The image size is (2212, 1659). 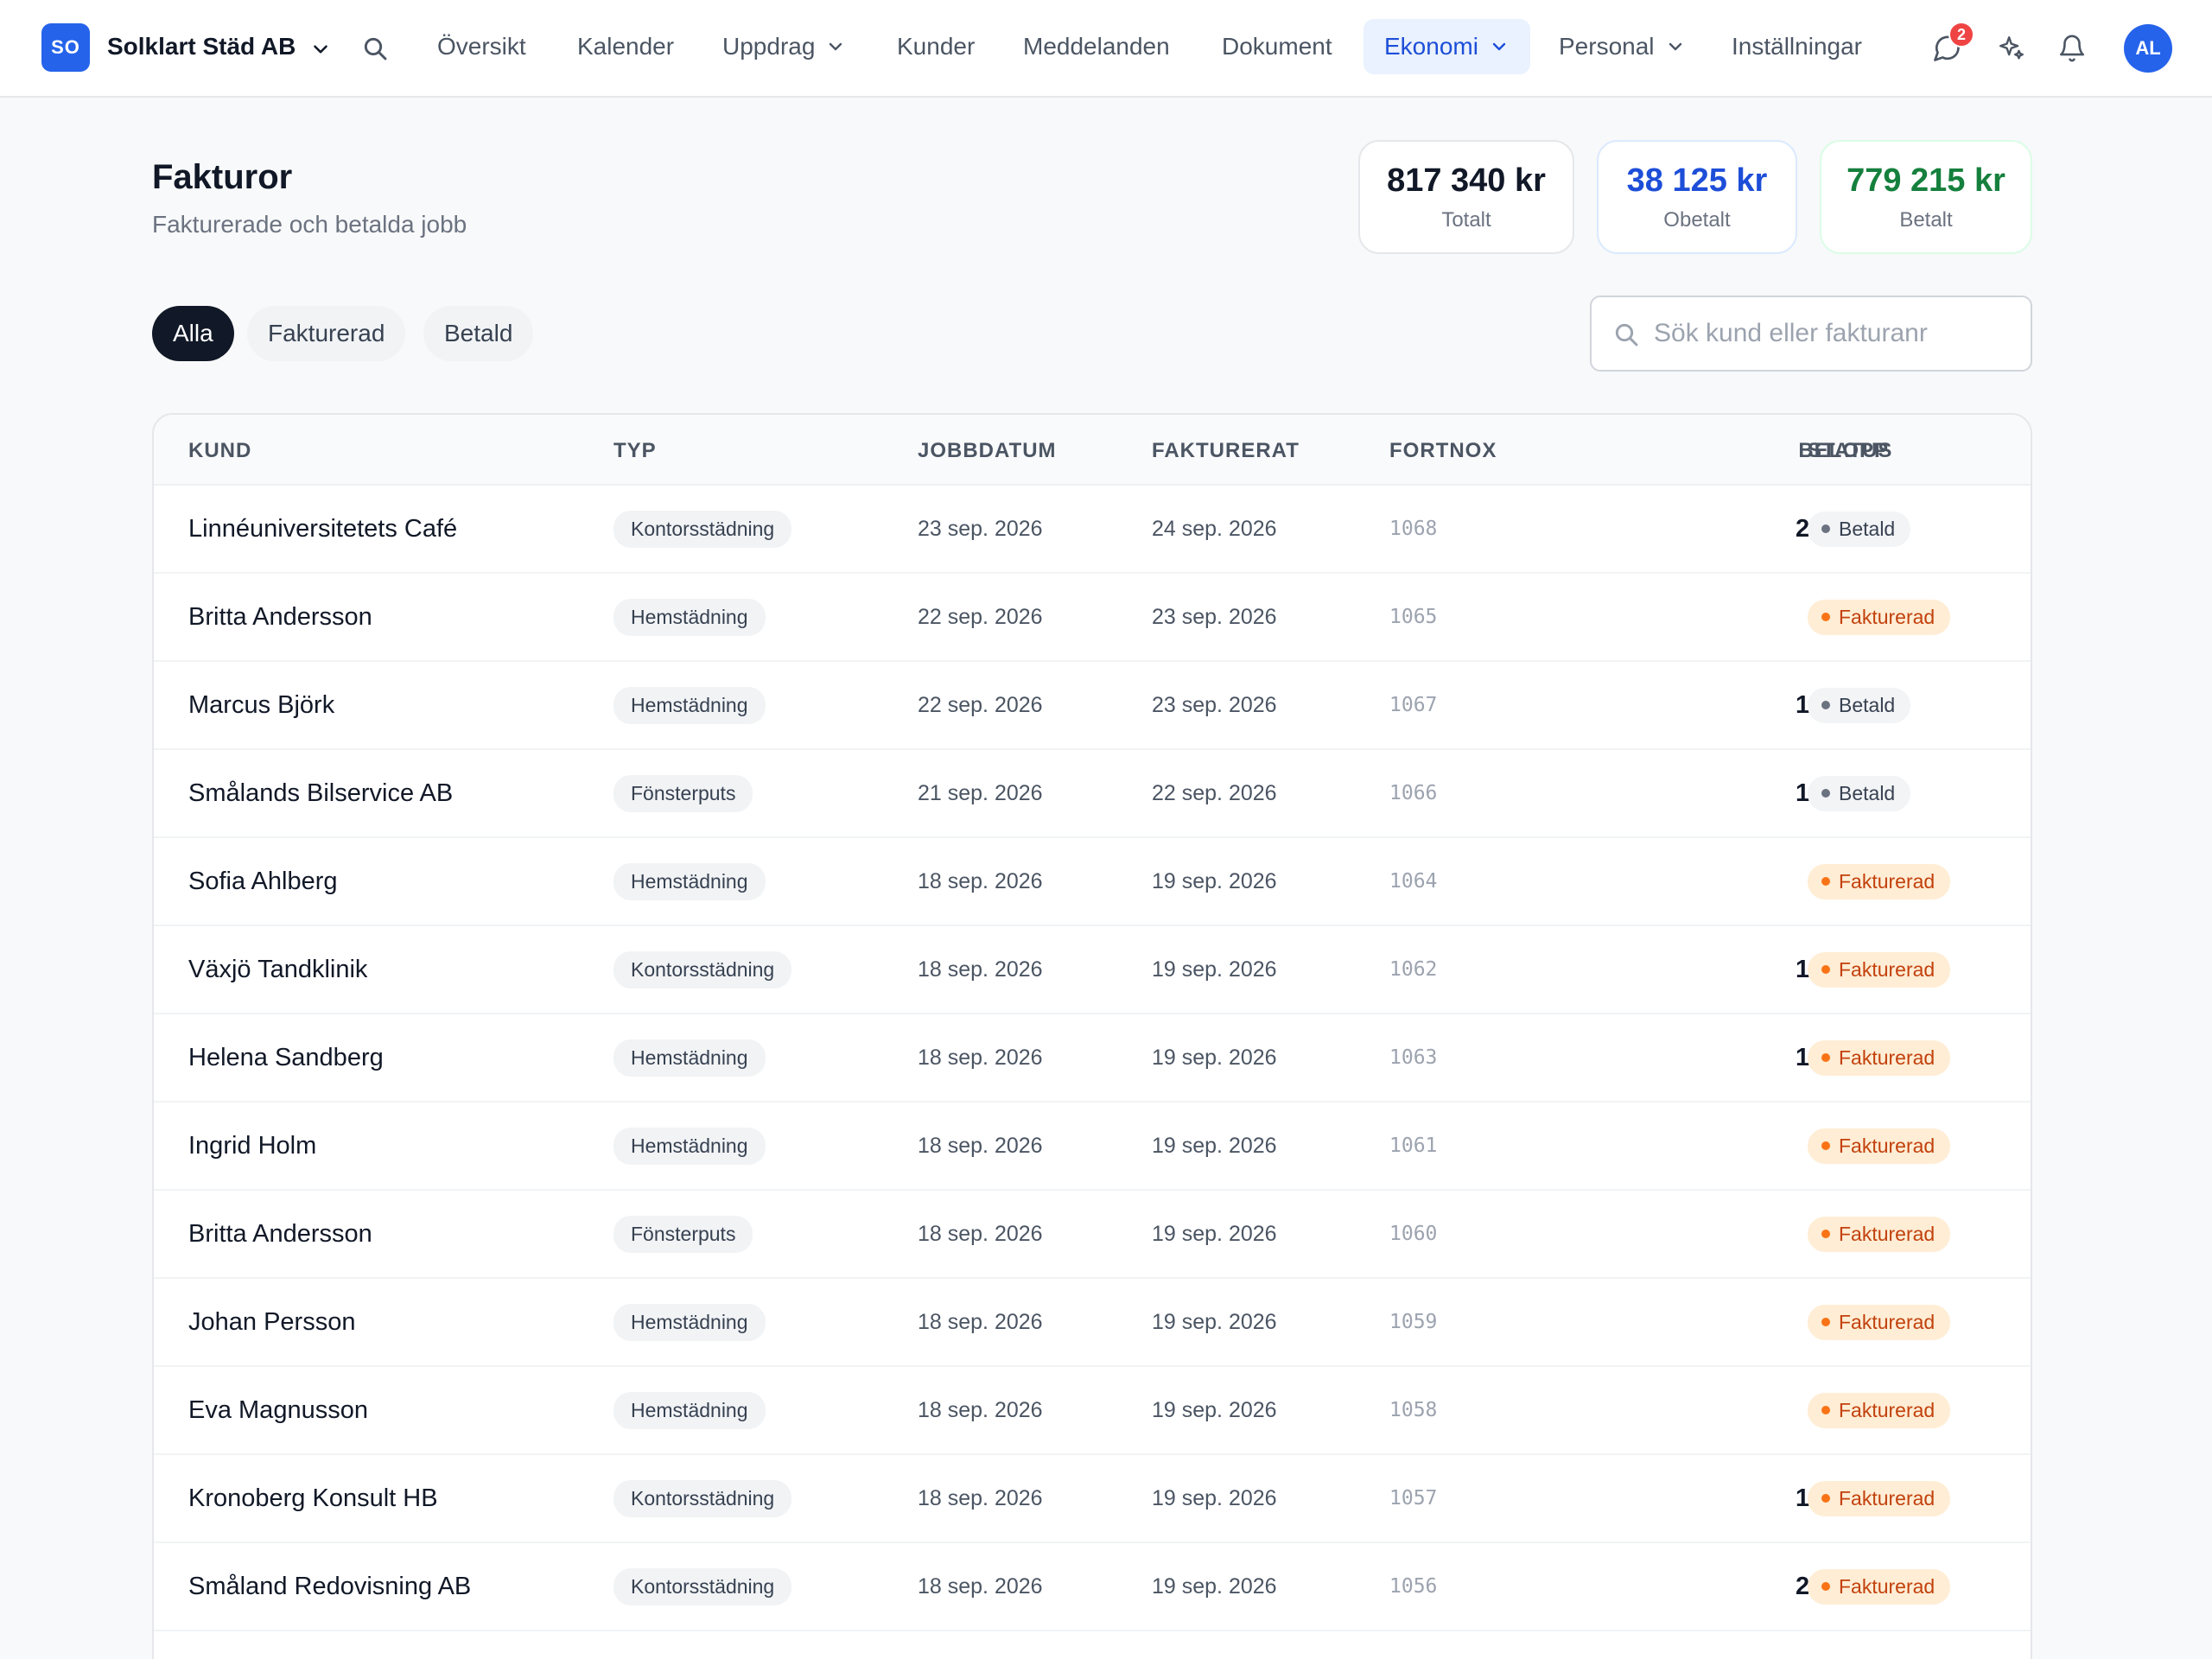 What do you see at coordinates (2072, 48) in the screenshot?
I see `notifications-button` at bounding box center [2072, 48].